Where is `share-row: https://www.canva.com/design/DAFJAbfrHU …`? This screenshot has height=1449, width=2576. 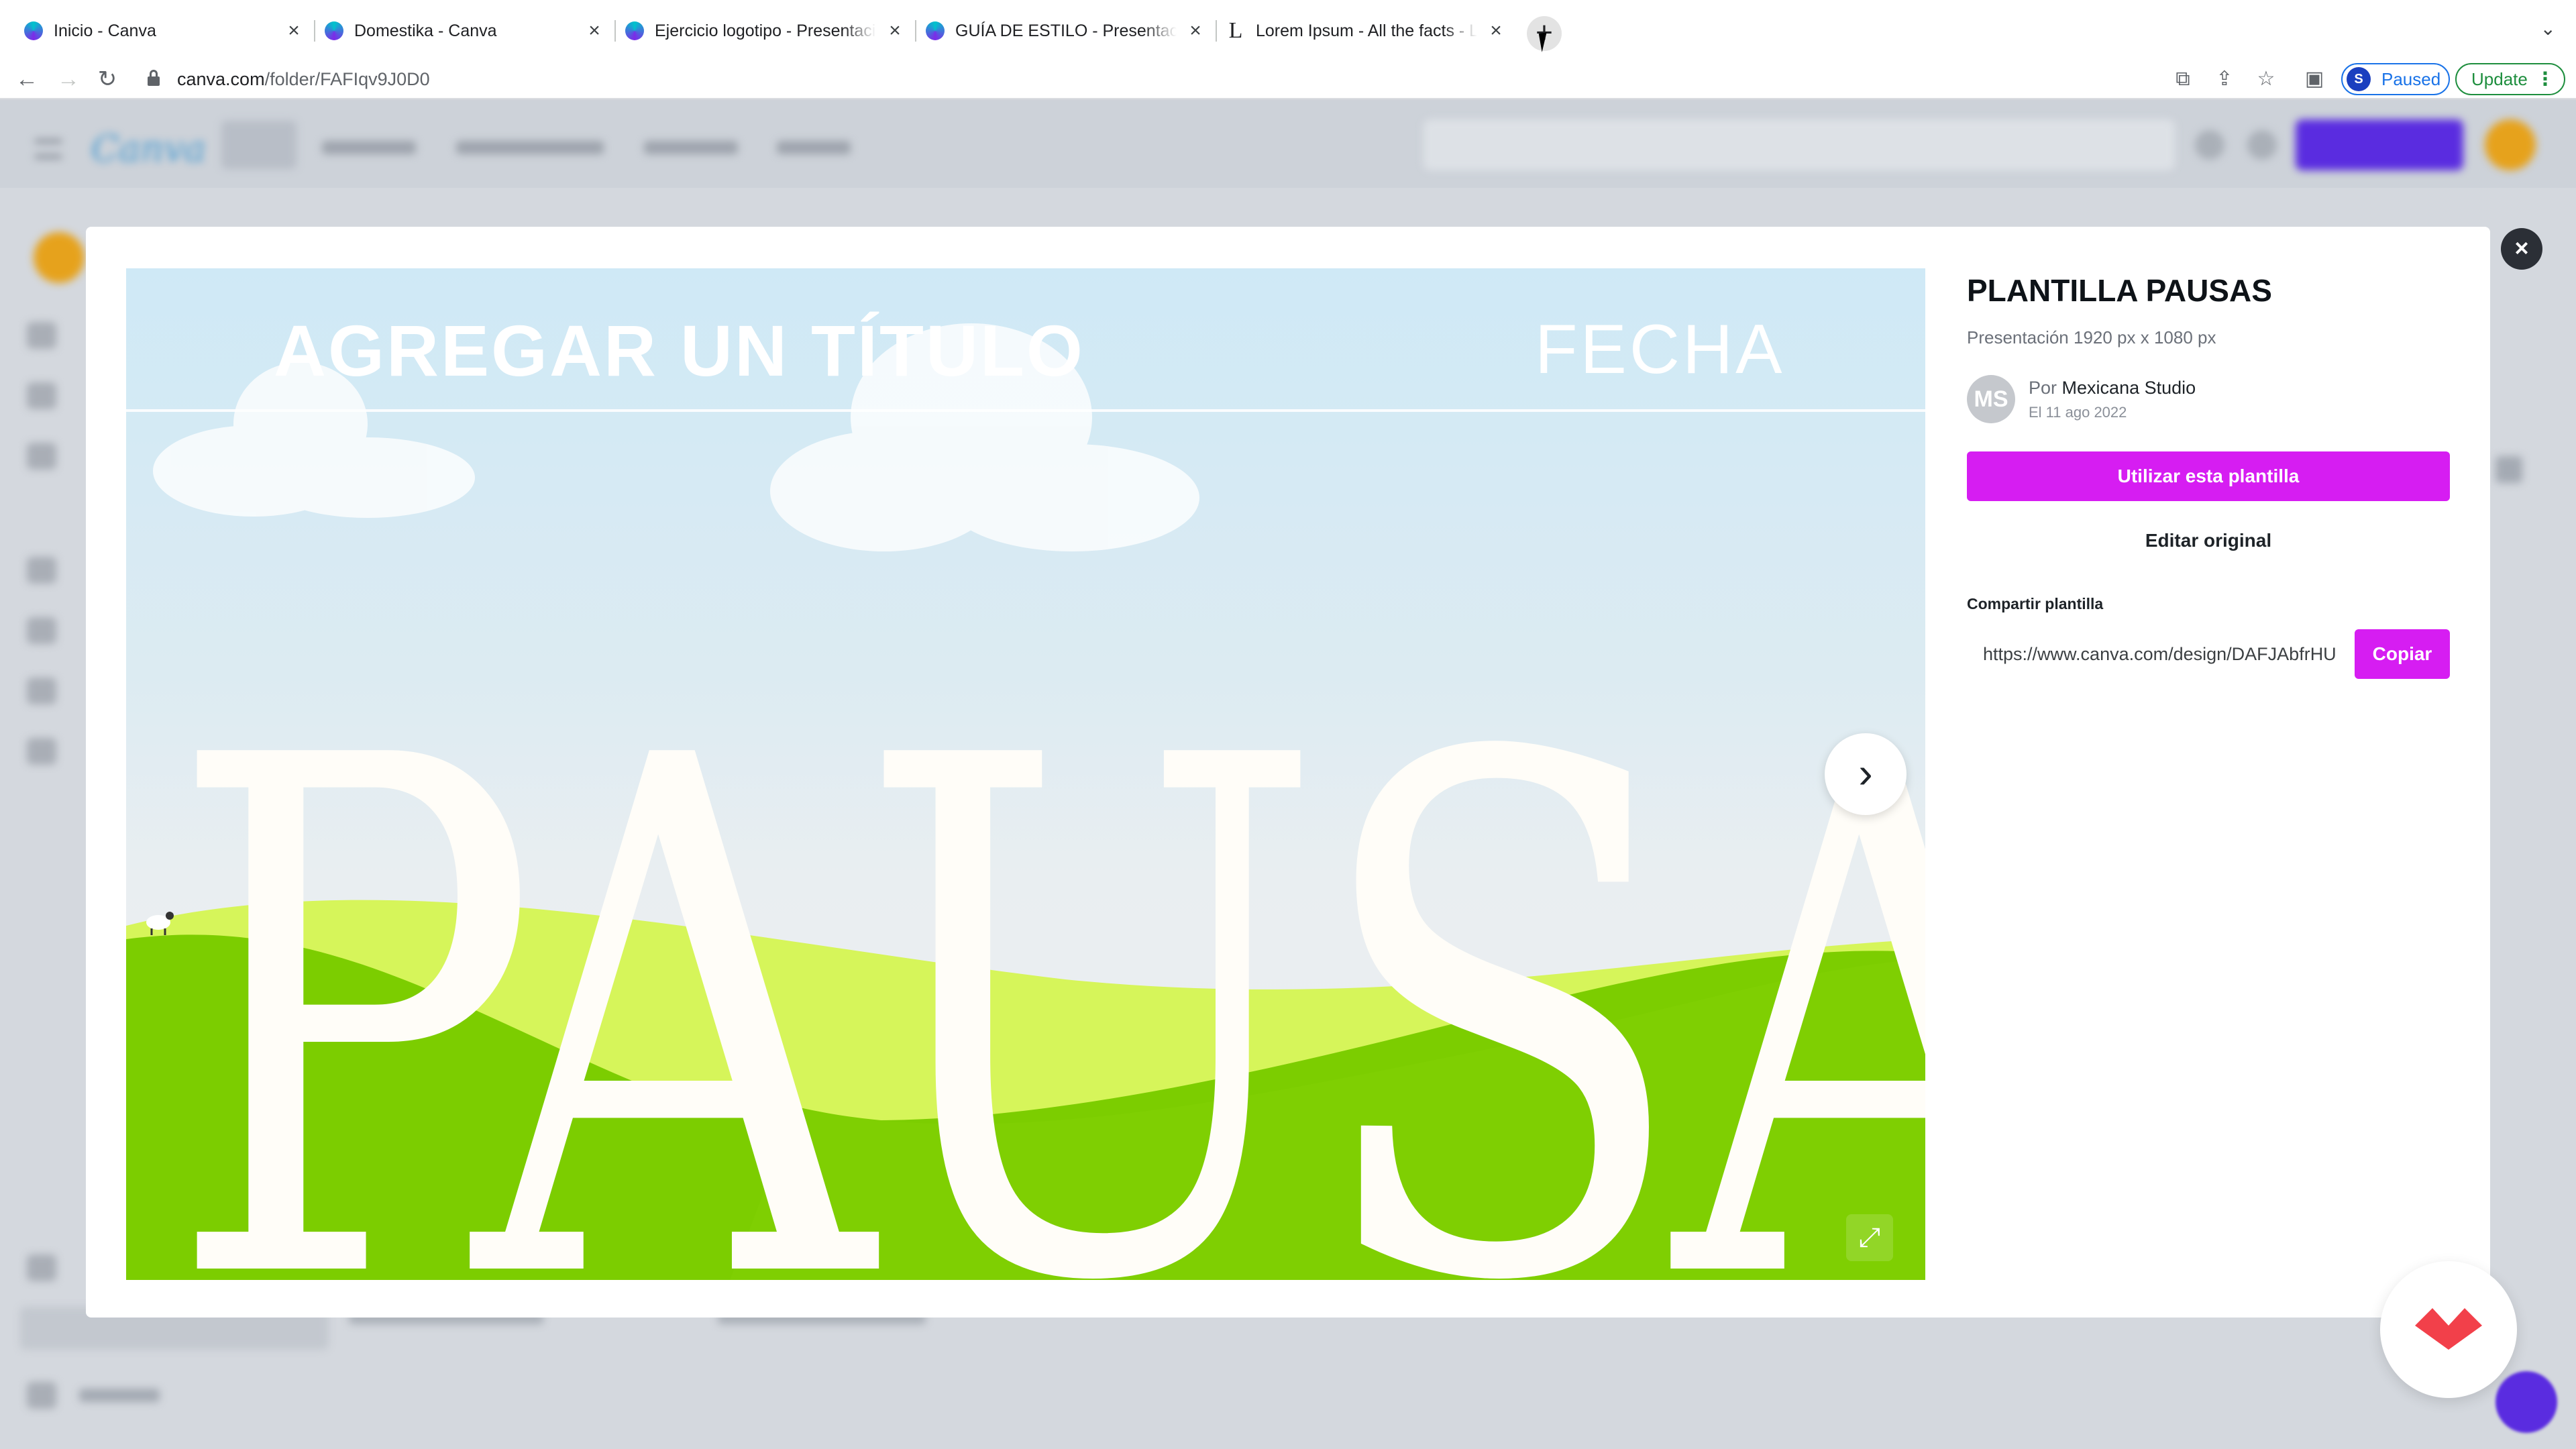 share-row: https://www.canva.com/design/DAFJAbfrHU … is located at coordinates (2208, 654).